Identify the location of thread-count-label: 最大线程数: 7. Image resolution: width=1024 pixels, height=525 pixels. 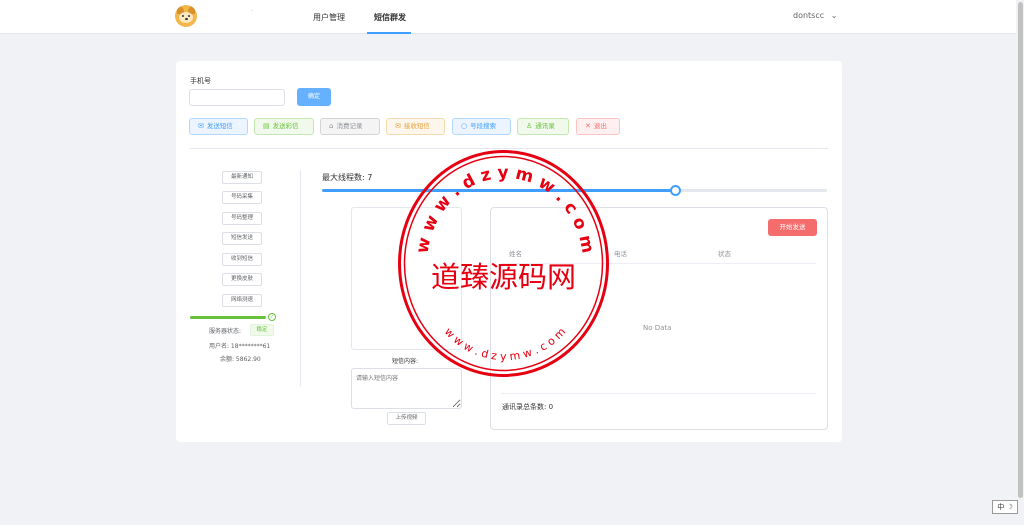
(347, 177).